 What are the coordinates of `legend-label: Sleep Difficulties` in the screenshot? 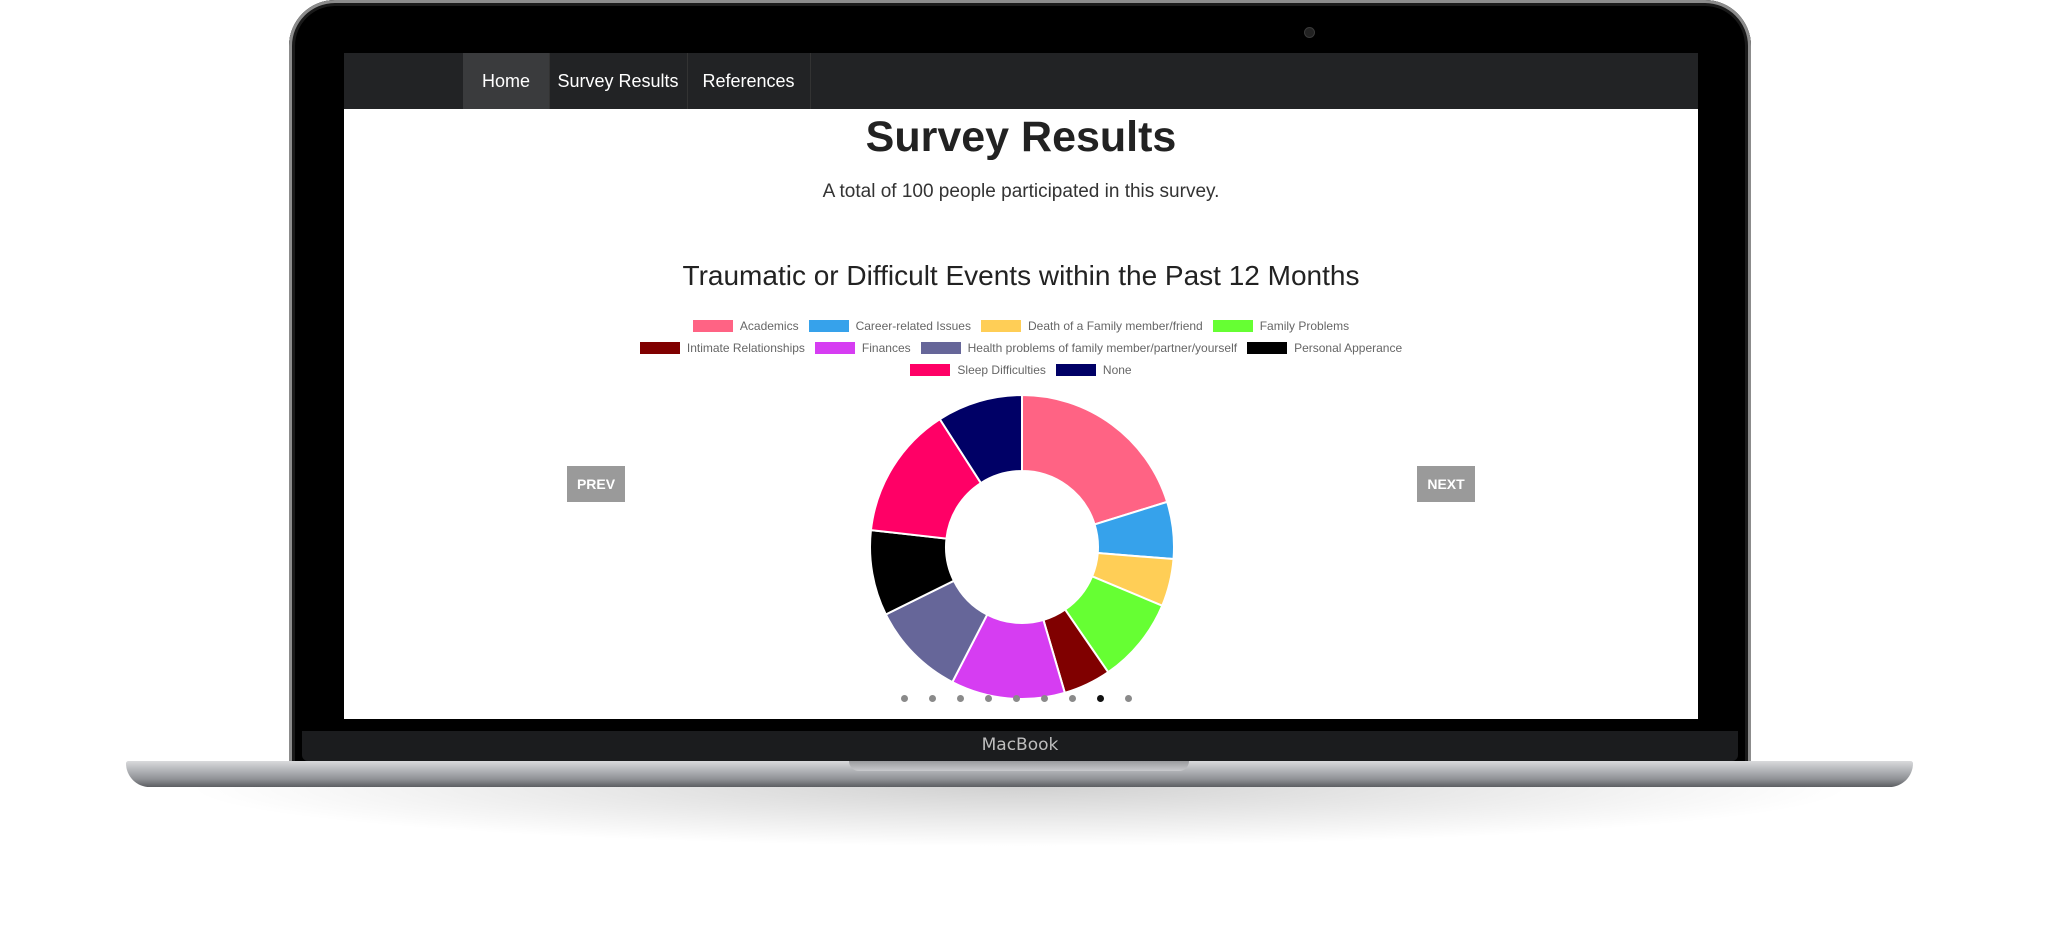 It's located at (1001, 370).